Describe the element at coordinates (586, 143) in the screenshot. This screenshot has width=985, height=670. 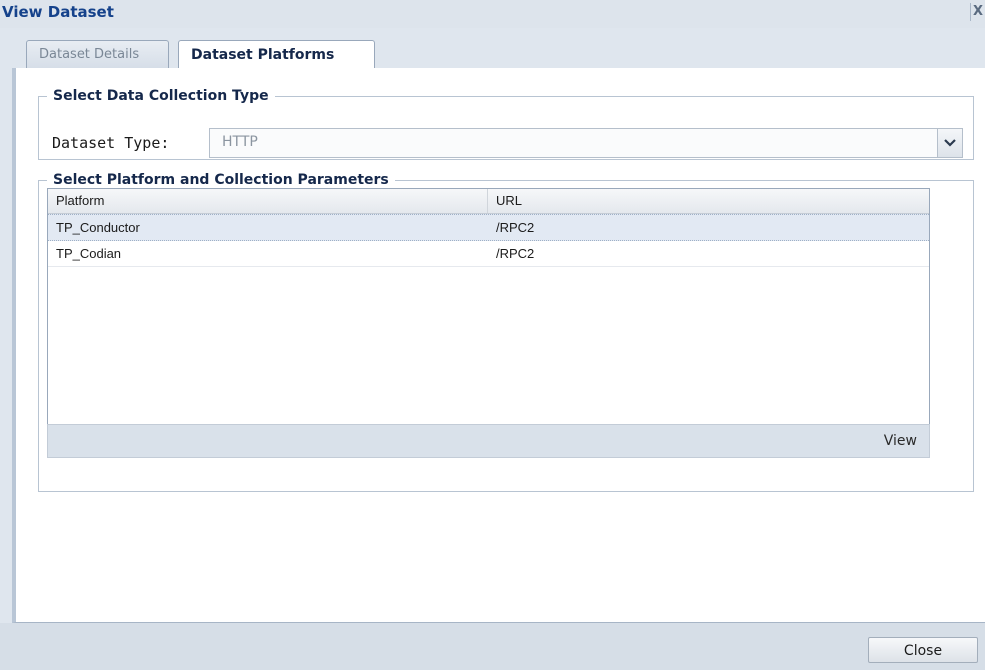
I see `dataset-type-combobox: HTTP` at that location.